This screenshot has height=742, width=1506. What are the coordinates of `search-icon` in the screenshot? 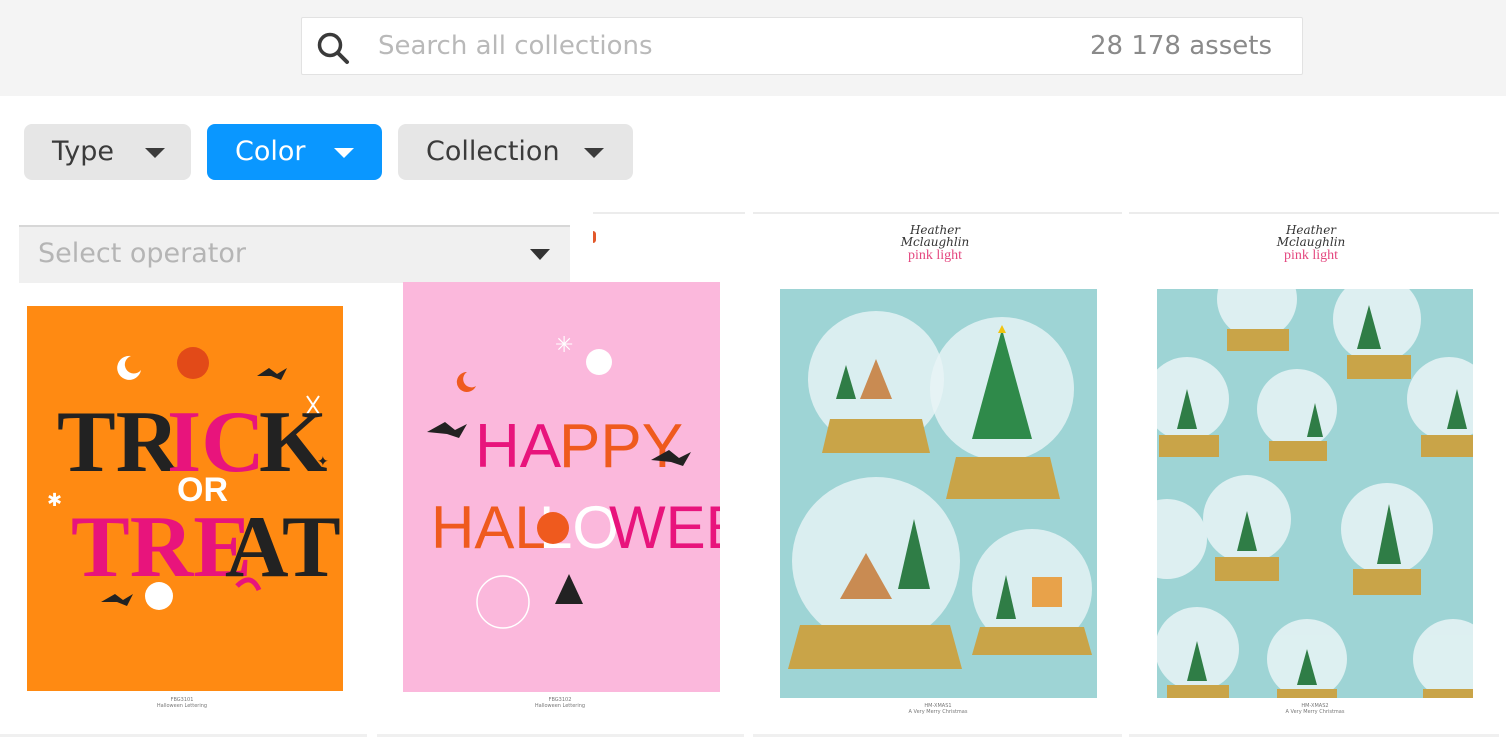 It's located at (333, 48).